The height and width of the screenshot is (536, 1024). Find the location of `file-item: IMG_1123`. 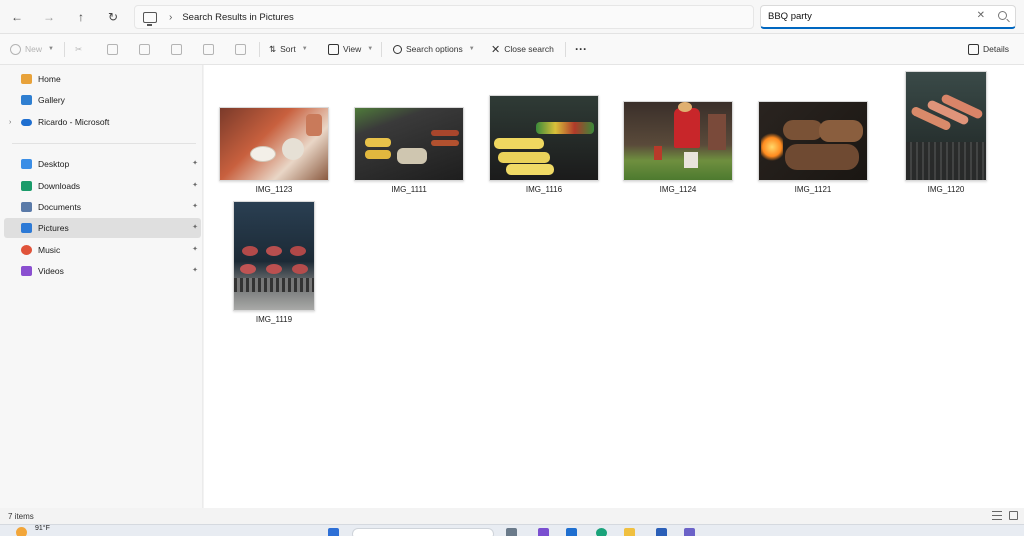

file-item: IMG_1123 is located at coordinates (274, 150).